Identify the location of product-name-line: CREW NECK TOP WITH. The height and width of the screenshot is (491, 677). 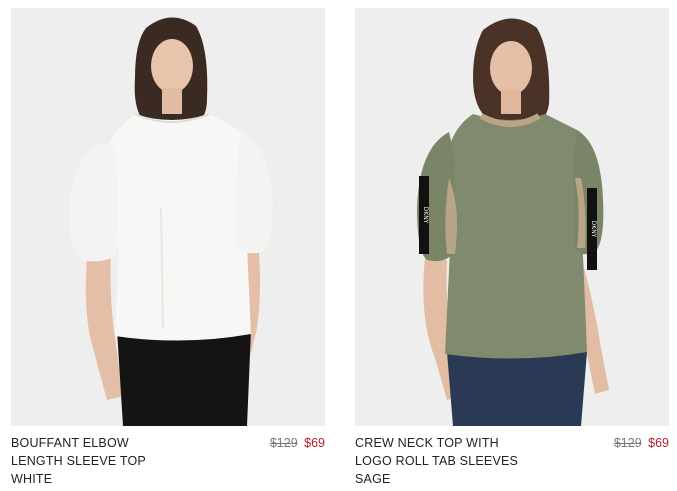
(427, 443).